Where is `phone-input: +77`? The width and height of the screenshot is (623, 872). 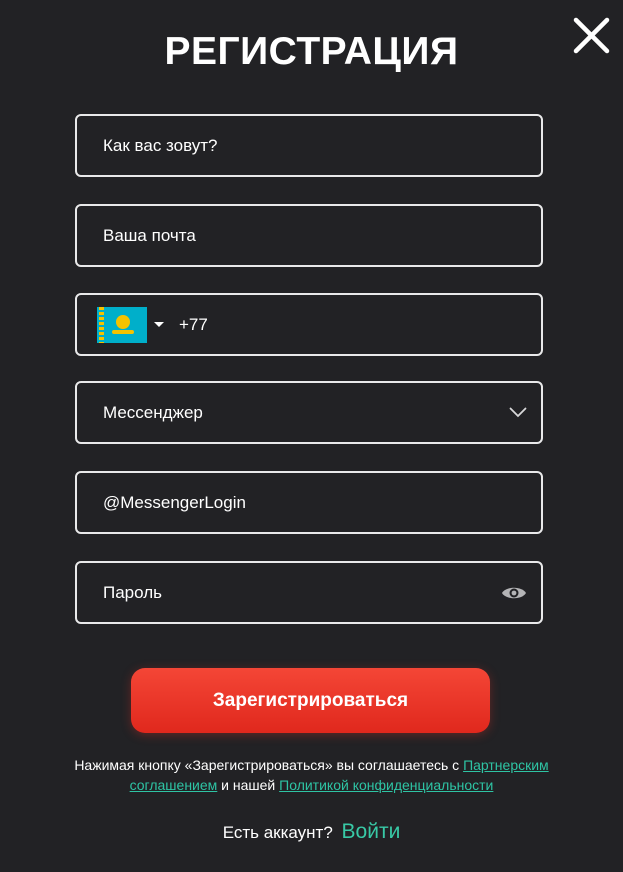 phone-input: +77 is located at coordinates (193, 325).